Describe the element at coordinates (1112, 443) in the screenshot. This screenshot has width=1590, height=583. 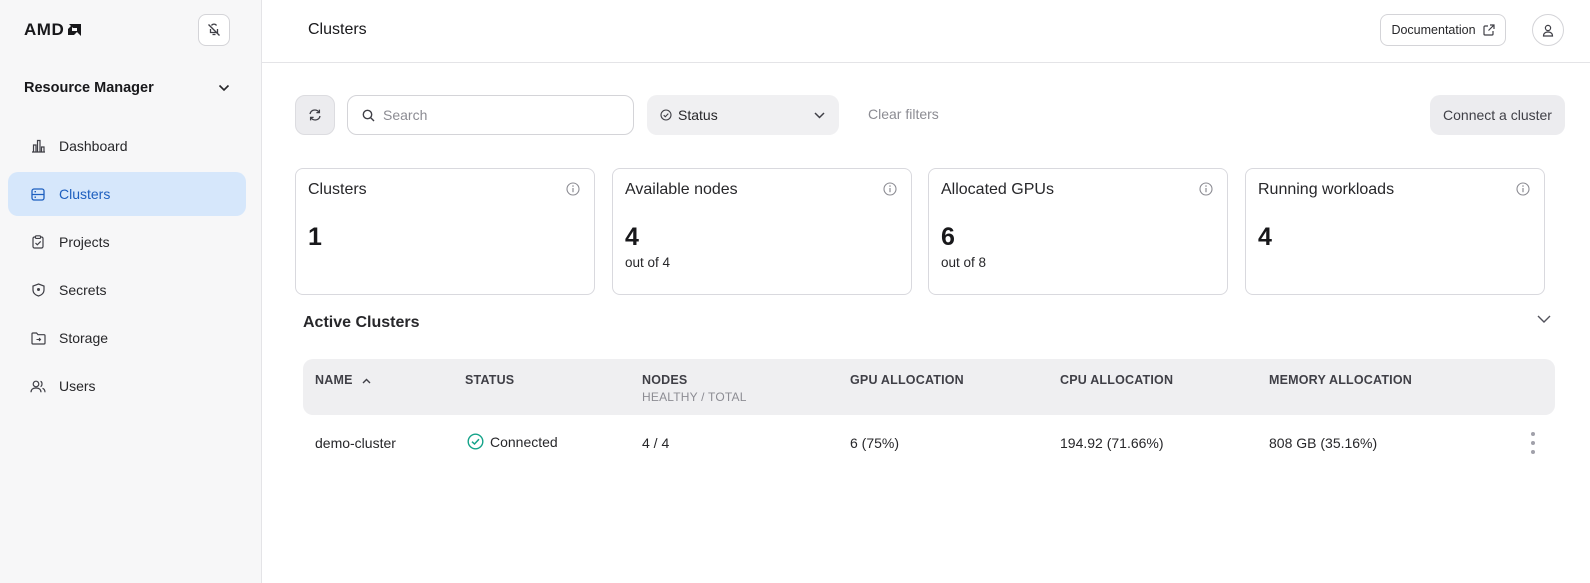
I see `cell-cpu-allocation: 194.92 (71.66%)` at that location.